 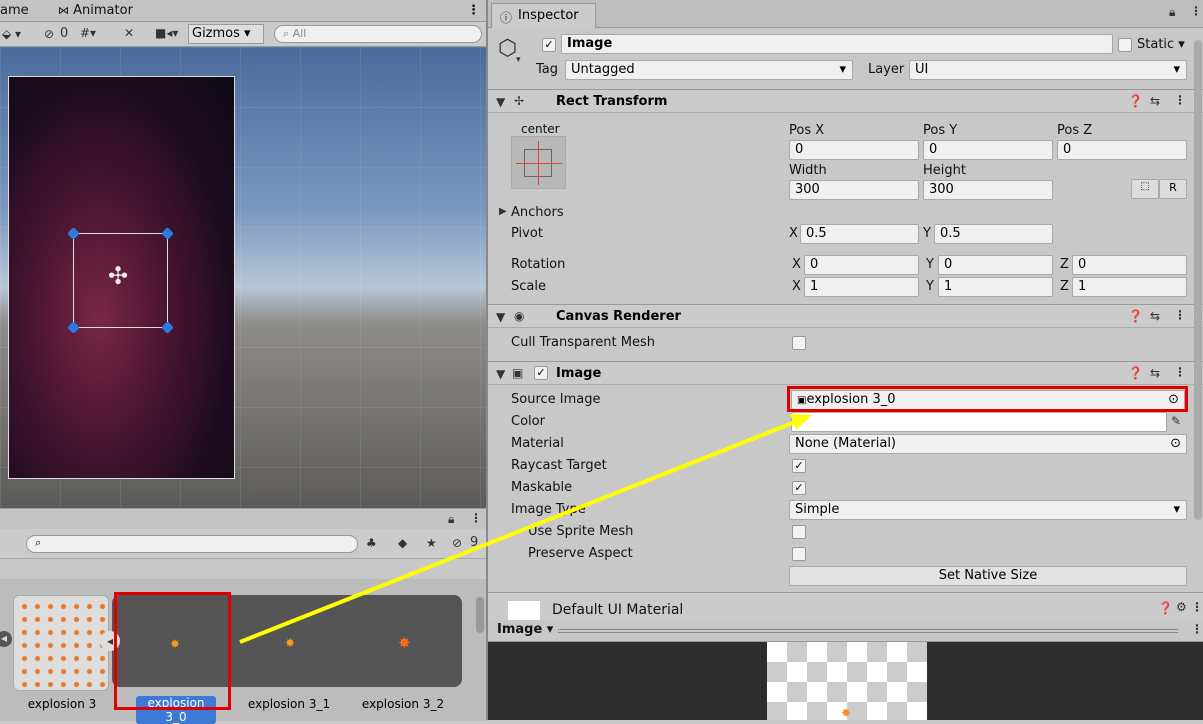 What do you see at coordinates (845, 316) in the screenshot?
I see `canvas-renderer-header: ▼ ◉ Canvas Renderer ❓ ⇆ ⋮` at bounding box center [845, 316].